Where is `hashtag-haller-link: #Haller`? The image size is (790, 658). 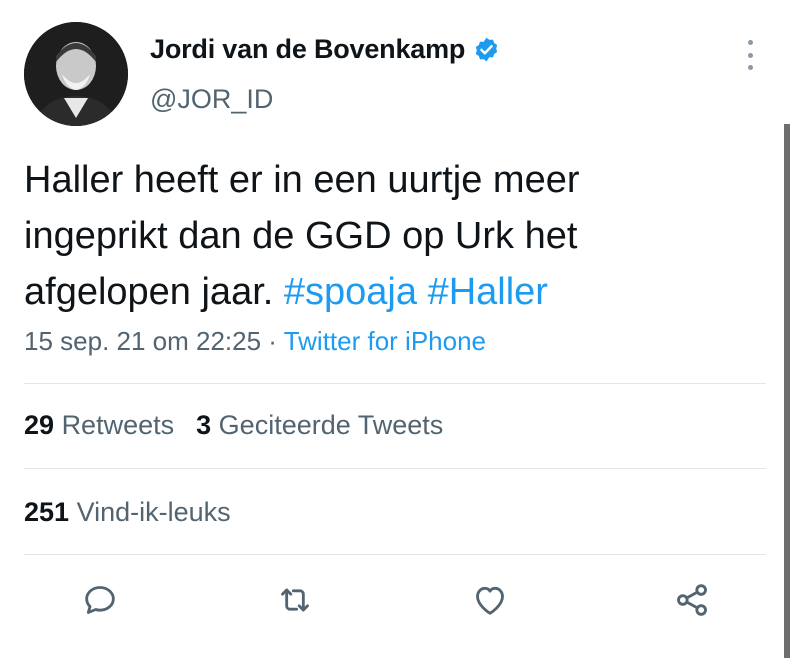
hashtag-haller-link: #Haller is located at coordinates (488, 292).